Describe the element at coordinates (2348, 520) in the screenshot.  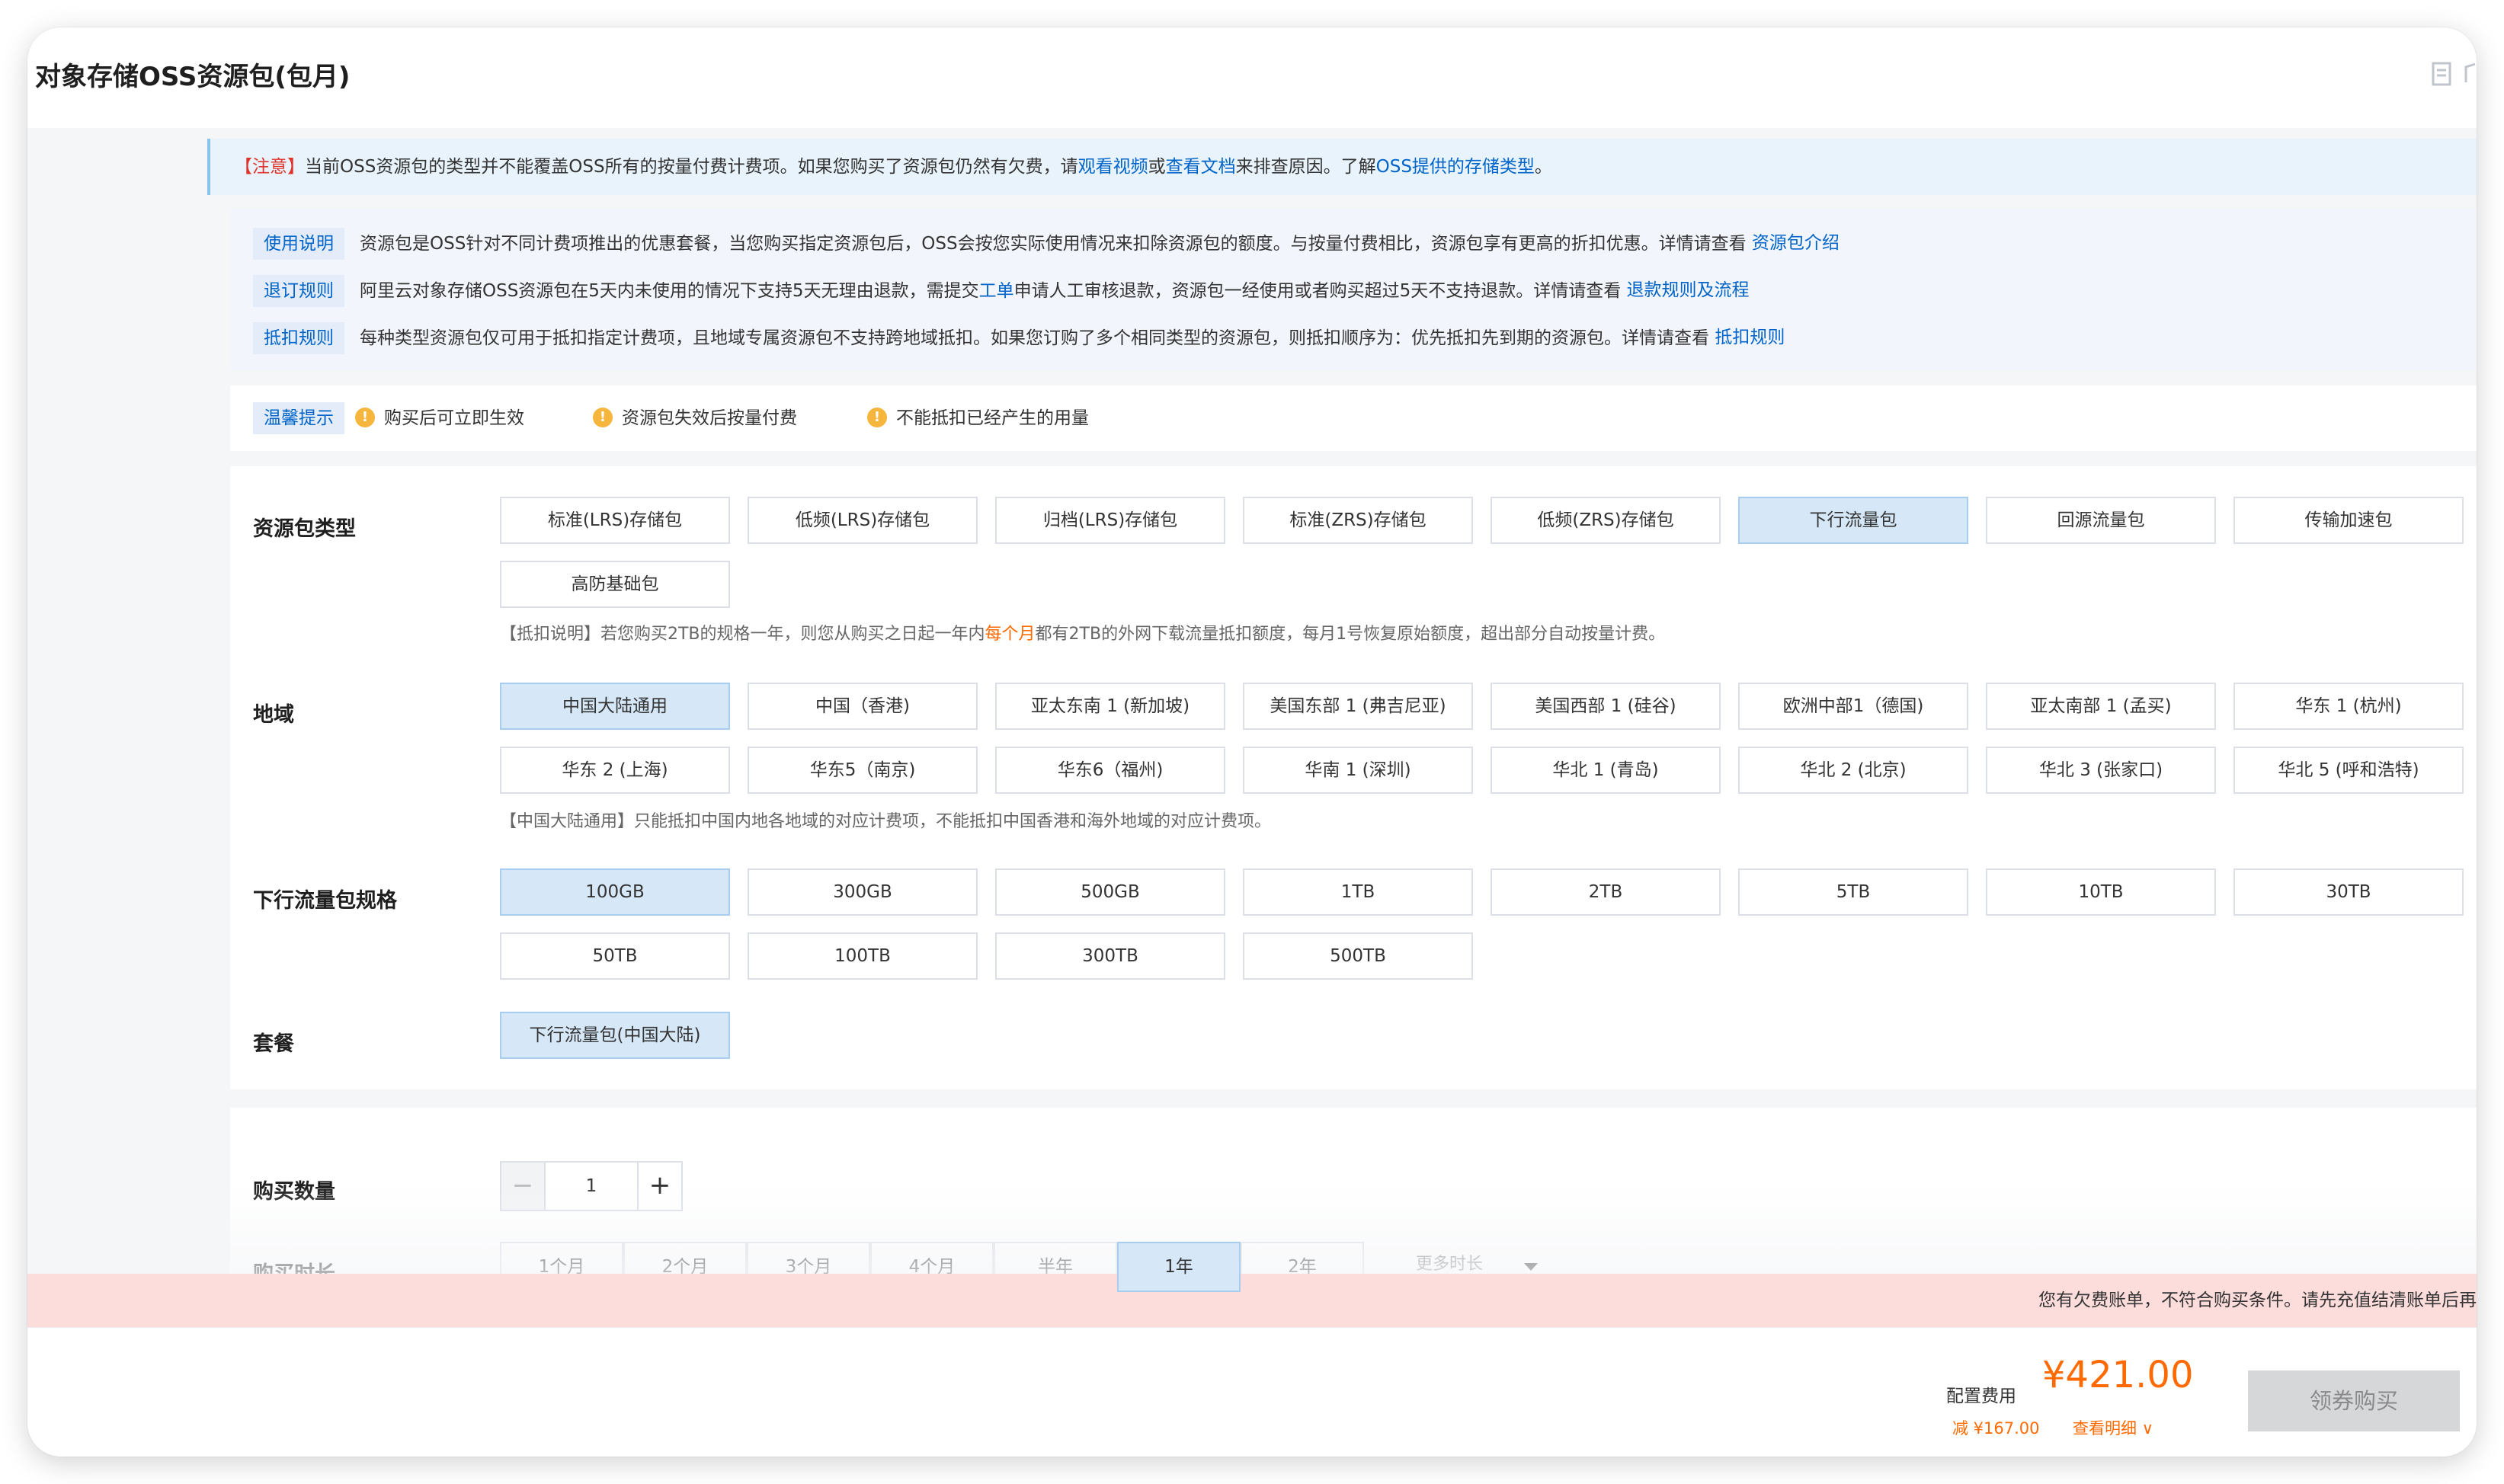
I see `option-package-type: 传输加速包` at that location.